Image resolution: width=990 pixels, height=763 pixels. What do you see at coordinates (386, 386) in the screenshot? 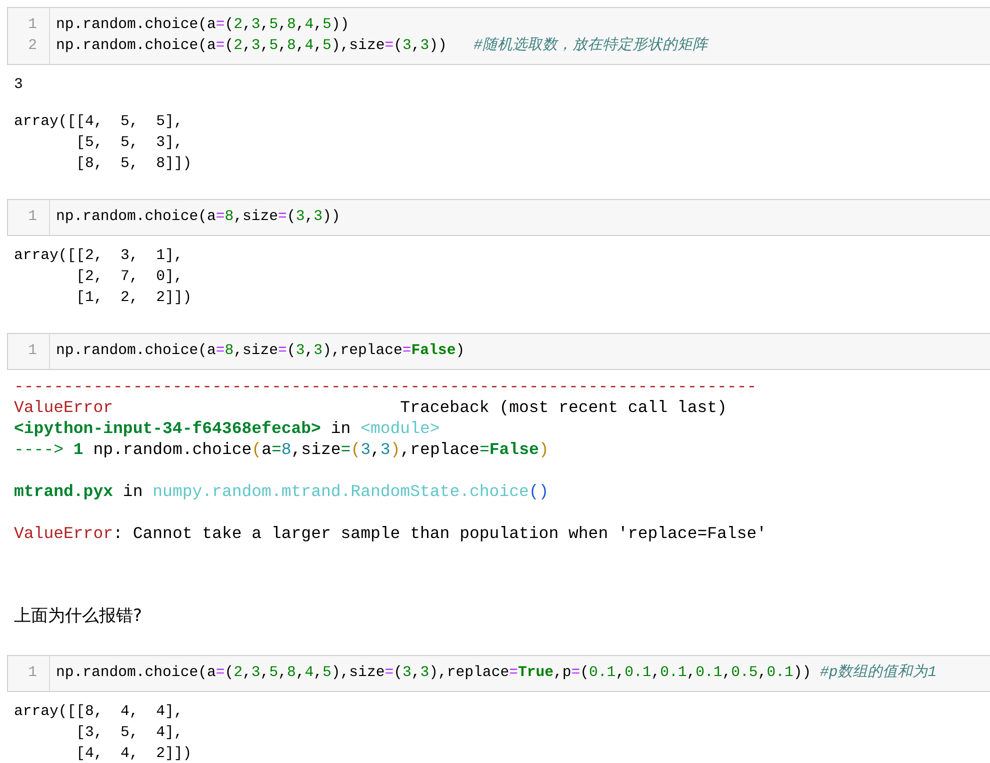
I see `traceback-line: ---------------------------------------------------------------------------` at bounding box center [386, 386].